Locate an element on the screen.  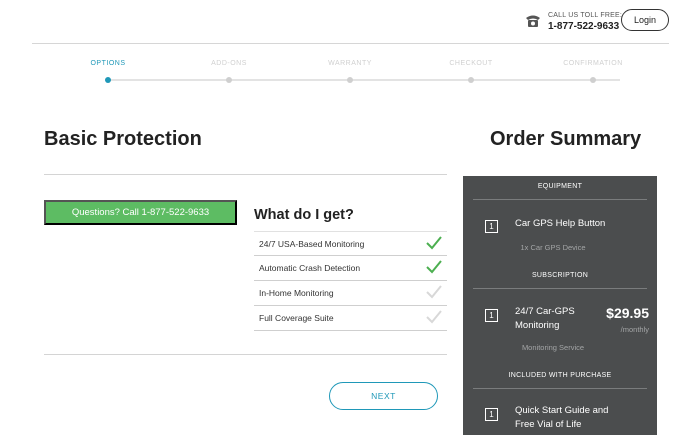
site-header: CALL US TOLL FREE: 1-877-522-9633 Login is located at coordinates (350, 22).